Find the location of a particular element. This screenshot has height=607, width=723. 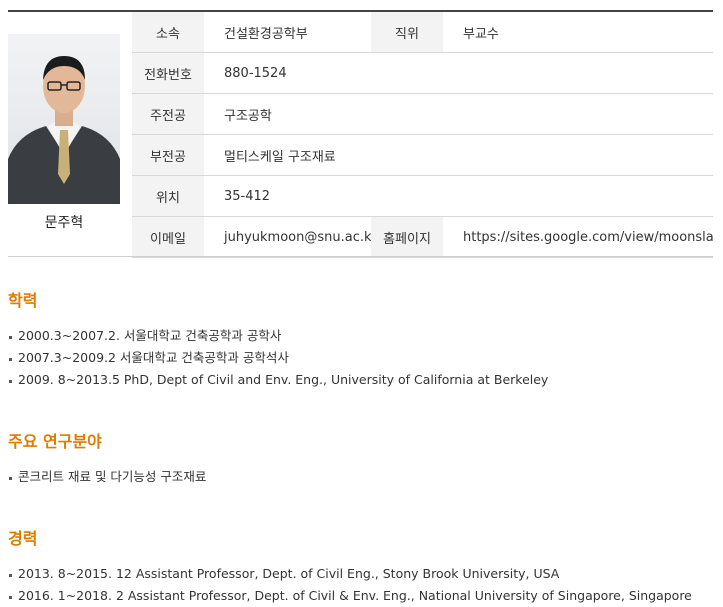

info-value: 880-1524 is located at coordinates (458, 73).